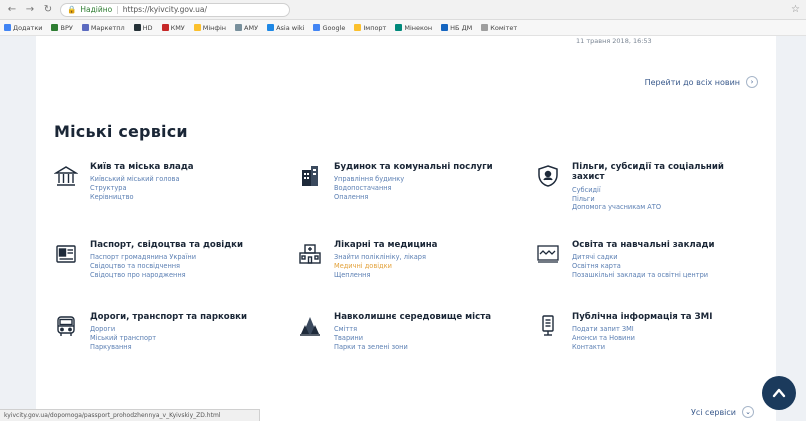 The height and width of the screenshot is (421, 806). Describe the element at coordinates (166, 266) in the screenshot. I see `service-link: Свідоцтво та посвідчення` at that location.